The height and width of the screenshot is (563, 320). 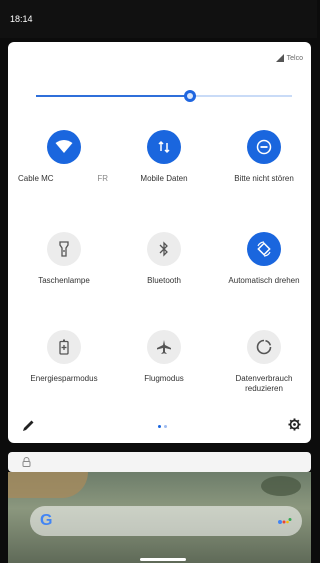 What do you see at coordinates (28, 425) in the screenshot?
I see `edit-pencil-icon` at bounding box center [28, 425].